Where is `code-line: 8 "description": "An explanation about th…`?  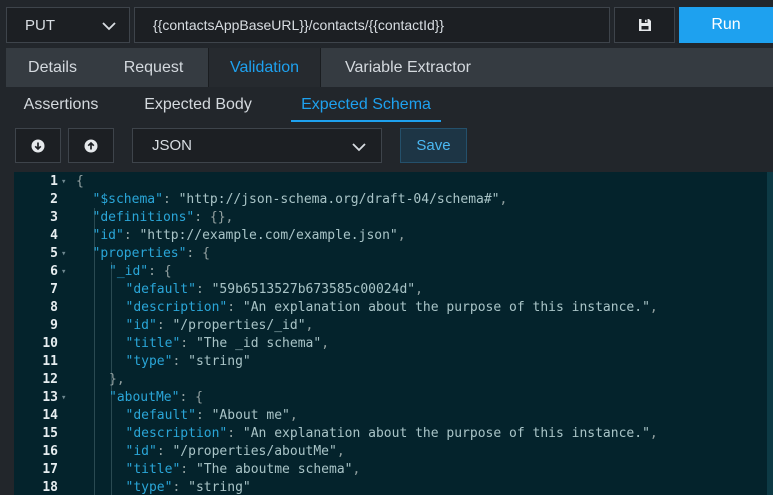
code-line: 8 "description": "An explanation about th… is located at coordinates (393, 308).